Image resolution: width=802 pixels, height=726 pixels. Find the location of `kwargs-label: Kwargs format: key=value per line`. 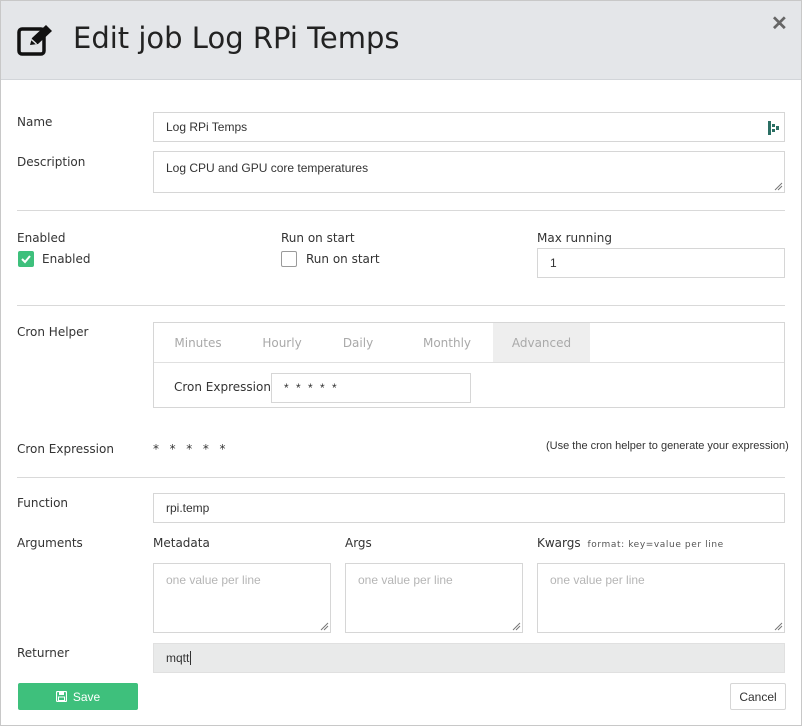

kwargs-label: Kwargs format: key=value per line is located at coordinates (630, 543).